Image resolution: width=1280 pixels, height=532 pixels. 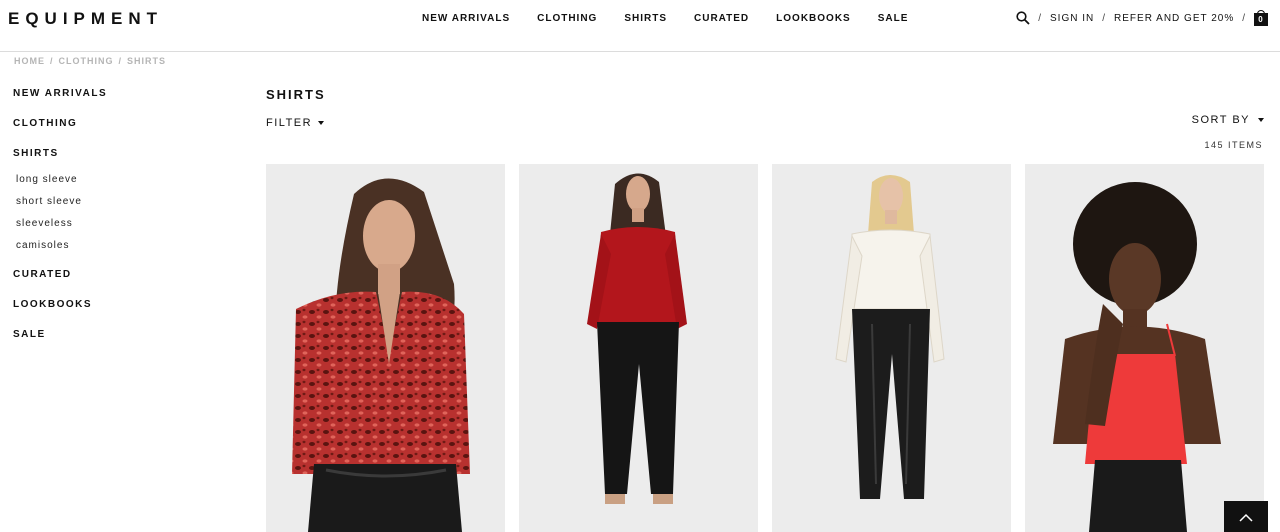 What do you see at coordinates (60, 93) in the screenshot?
I see `sidebar-item-new-arrivals: NEW ARRIVALS` at bounding box center [60, 93].